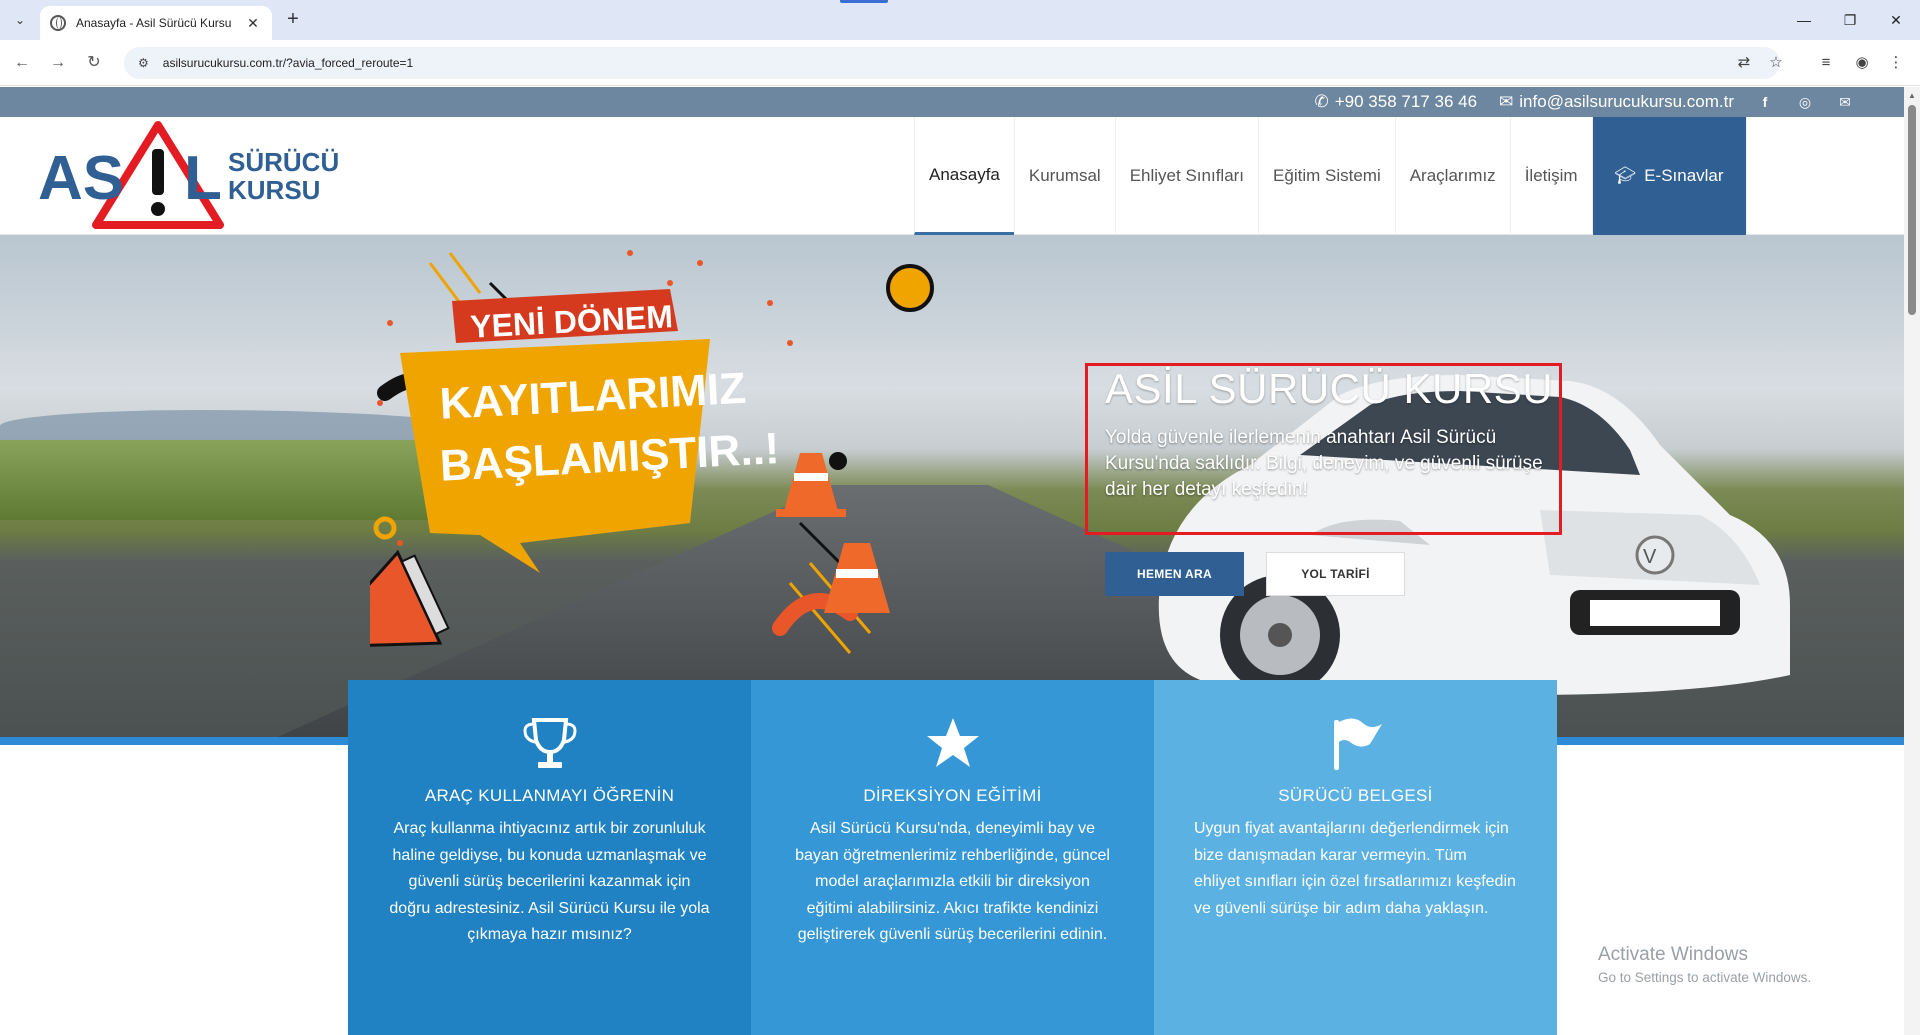 The width and height of the screenshot is (1920, 1035). Describe the element at coordinates (864, 1) in the screenshot. I see `tab-indicator` at that location.